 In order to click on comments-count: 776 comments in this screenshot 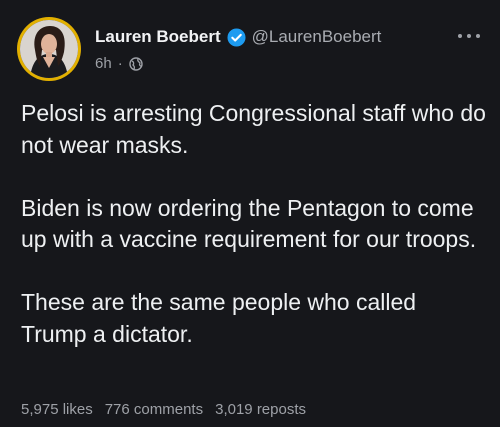, I will do `click(154, 409)`.